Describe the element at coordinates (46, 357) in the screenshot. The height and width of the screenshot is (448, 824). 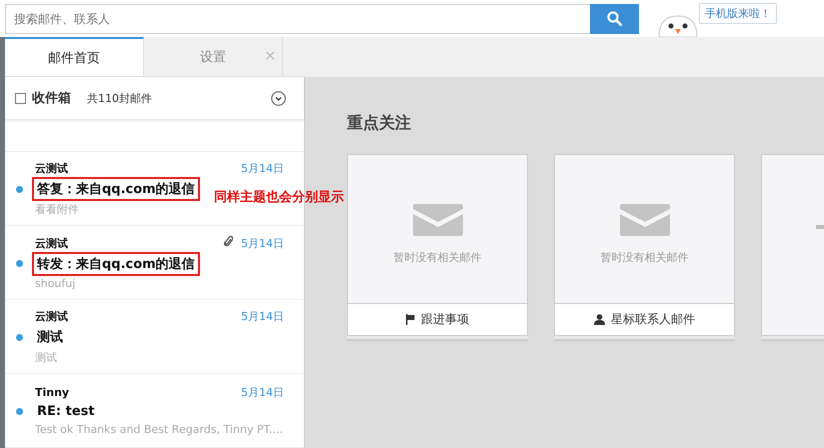
I see `message-preview: 测试` at that location.